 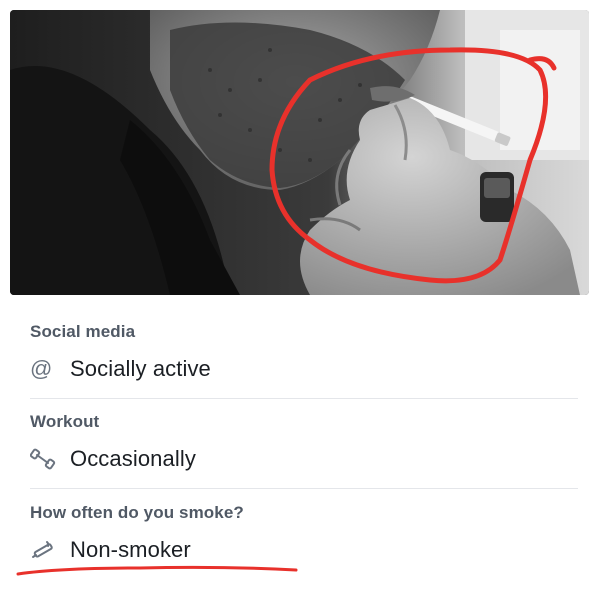 What do you see at coordinates (137, 512) in the screenshot?
I see `smoking-title: How often do you smoke?` at bounding box center [137, 512].